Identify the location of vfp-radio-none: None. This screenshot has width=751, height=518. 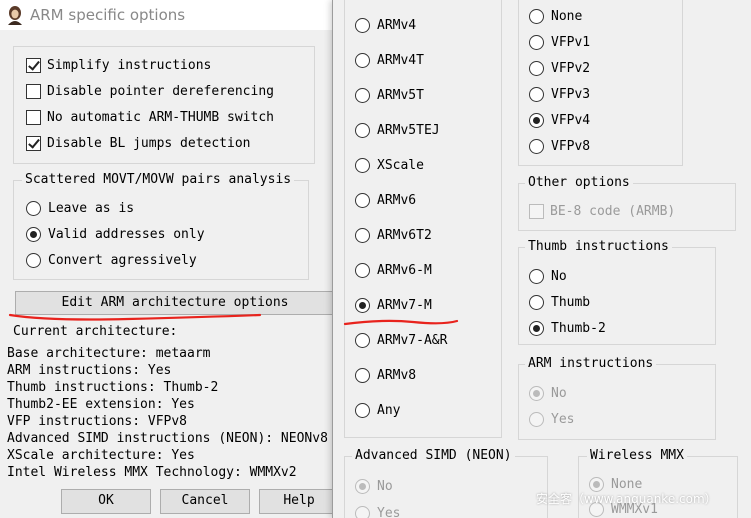
(555, 16).